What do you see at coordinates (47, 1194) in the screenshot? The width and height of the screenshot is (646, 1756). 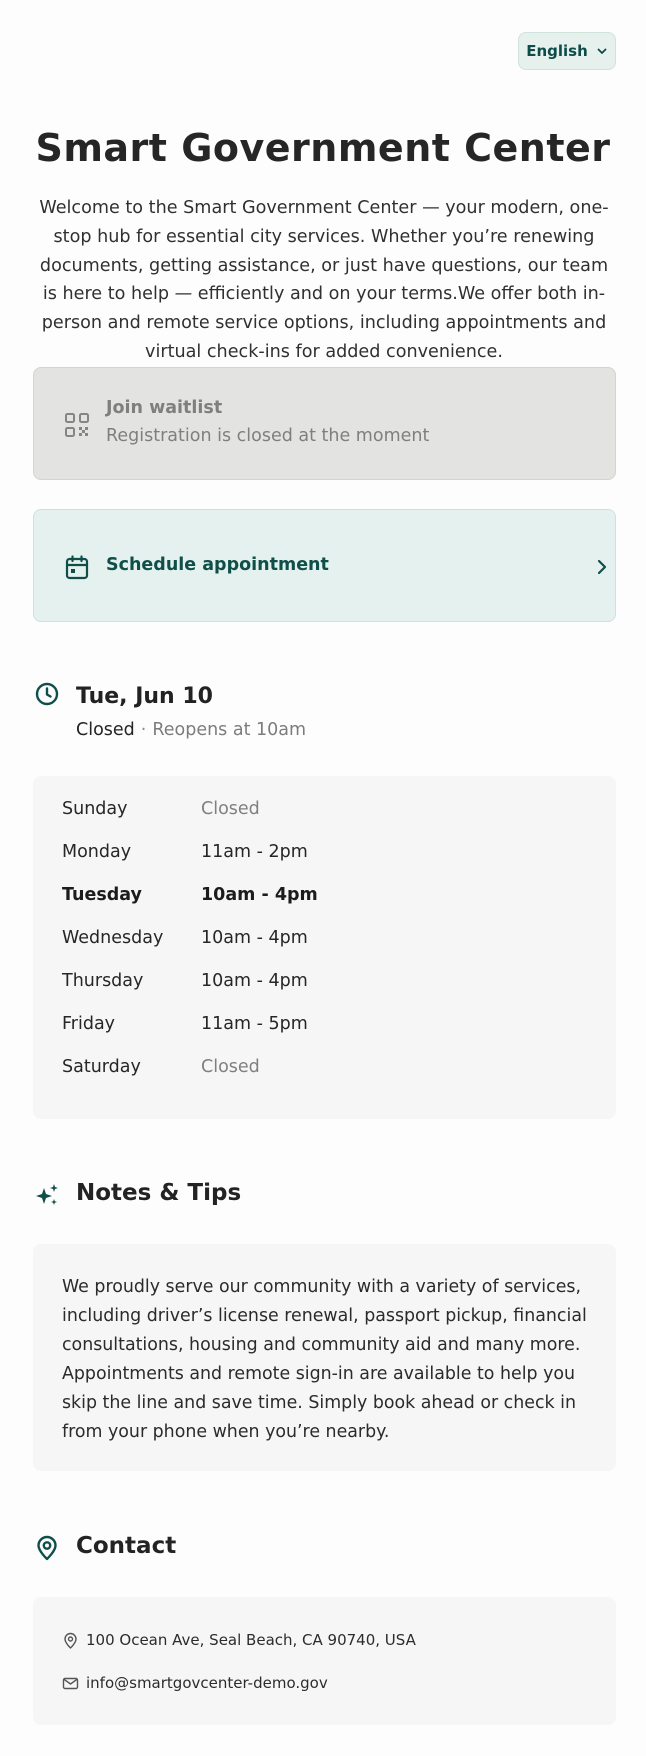 I see `sparkles-icon` at bounding box center [47, 1194].